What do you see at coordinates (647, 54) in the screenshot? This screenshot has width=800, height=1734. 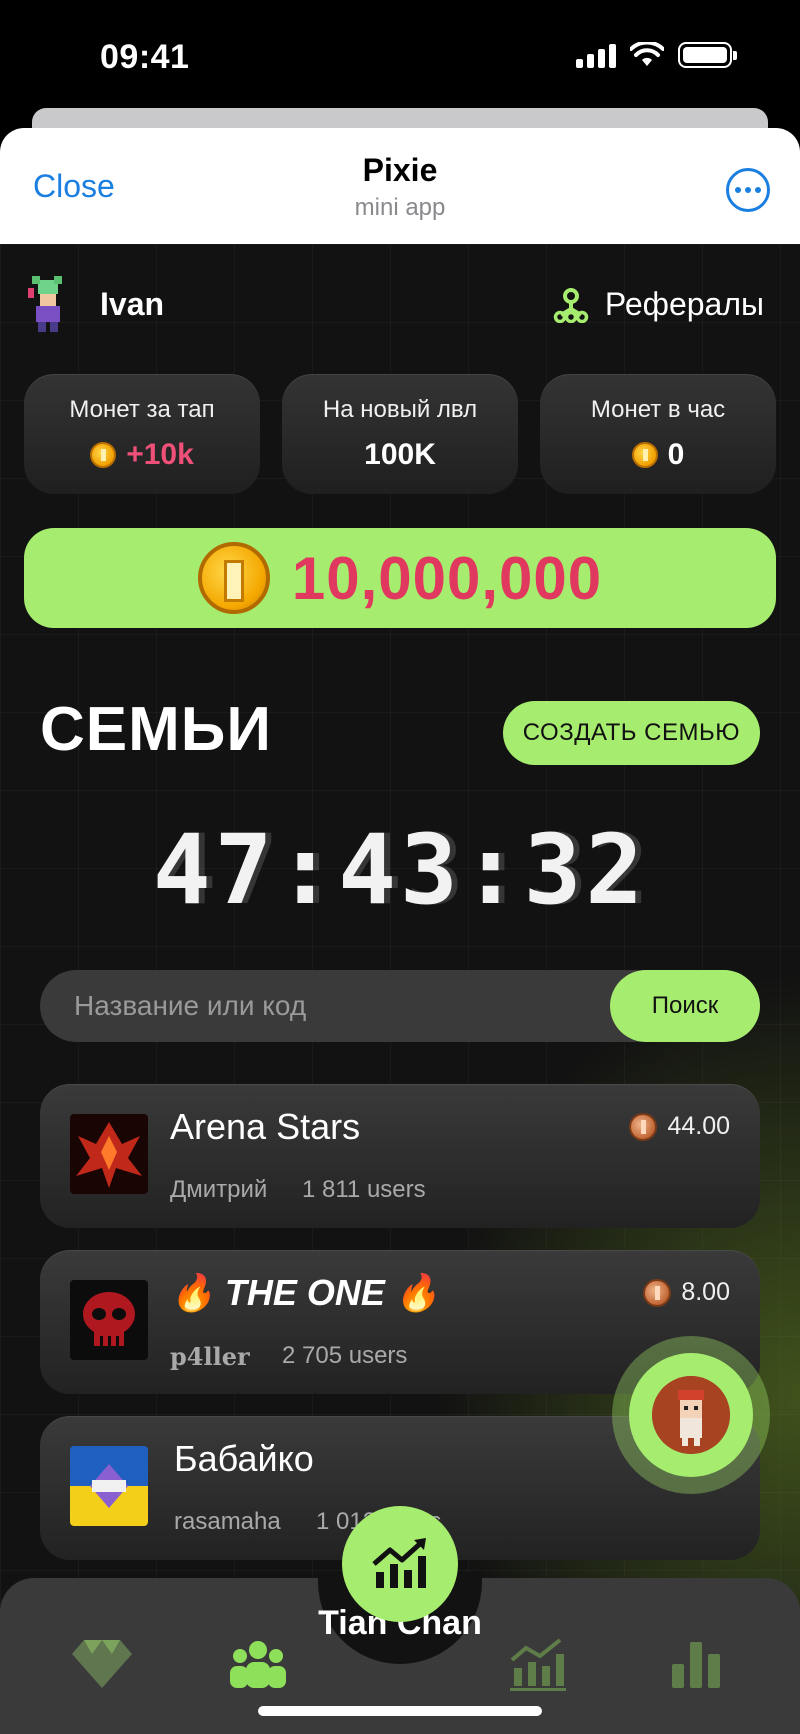 I see `wifi-icon` at bounding box center [647, 54].